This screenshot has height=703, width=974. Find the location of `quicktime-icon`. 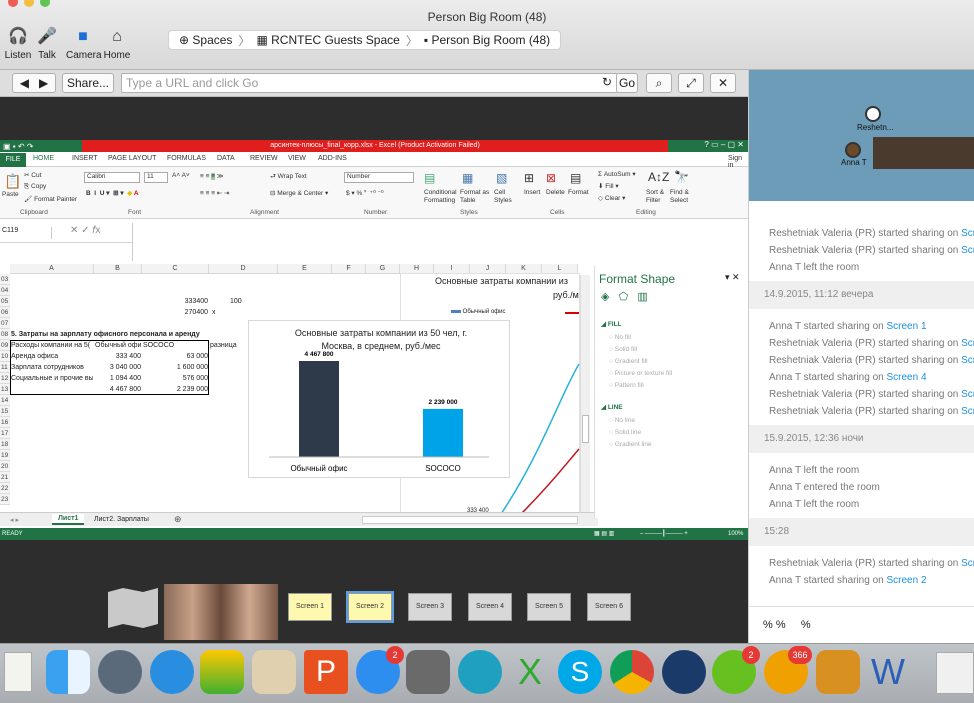

quicktime-icon is located at coordinates (684, 672).